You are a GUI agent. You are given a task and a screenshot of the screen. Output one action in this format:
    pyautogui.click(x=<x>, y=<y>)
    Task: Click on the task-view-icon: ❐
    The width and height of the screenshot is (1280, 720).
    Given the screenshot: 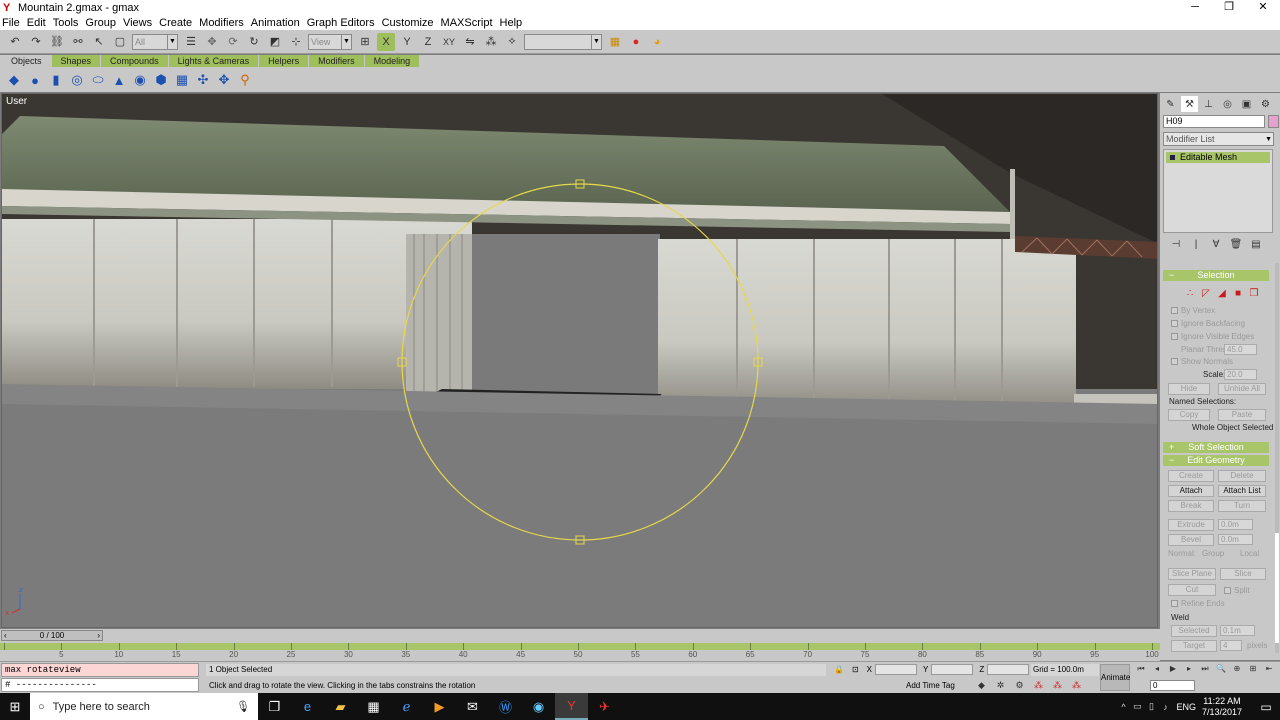 What is the action you would take?
    pyautogui.click(x=274, y=706)
    